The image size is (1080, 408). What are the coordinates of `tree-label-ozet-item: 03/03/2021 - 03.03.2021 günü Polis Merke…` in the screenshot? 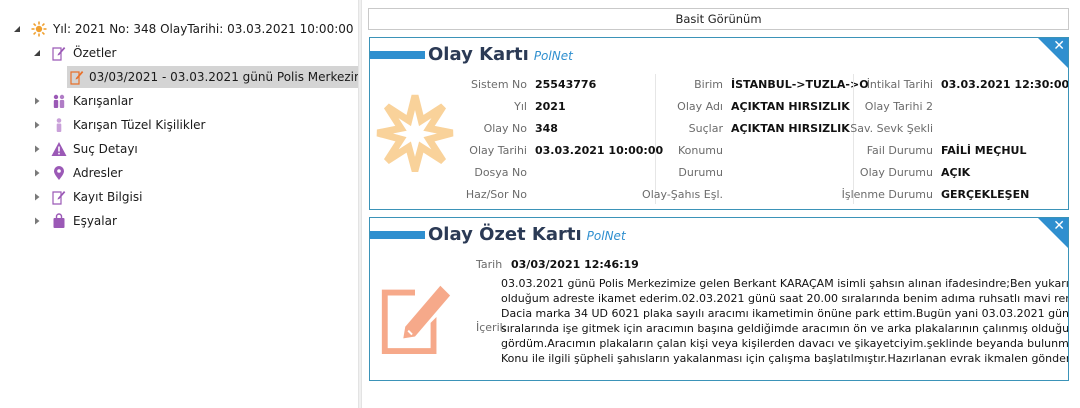 It's located at (223, 77).